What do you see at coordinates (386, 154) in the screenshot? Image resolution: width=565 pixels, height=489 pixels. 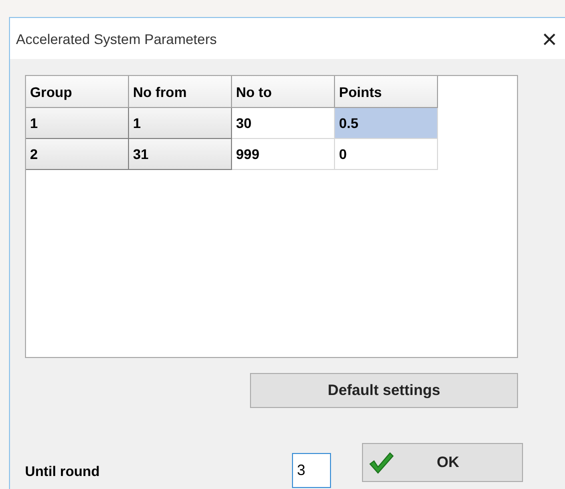 I see `table-cell: 0` at bounding box center [386, 154].